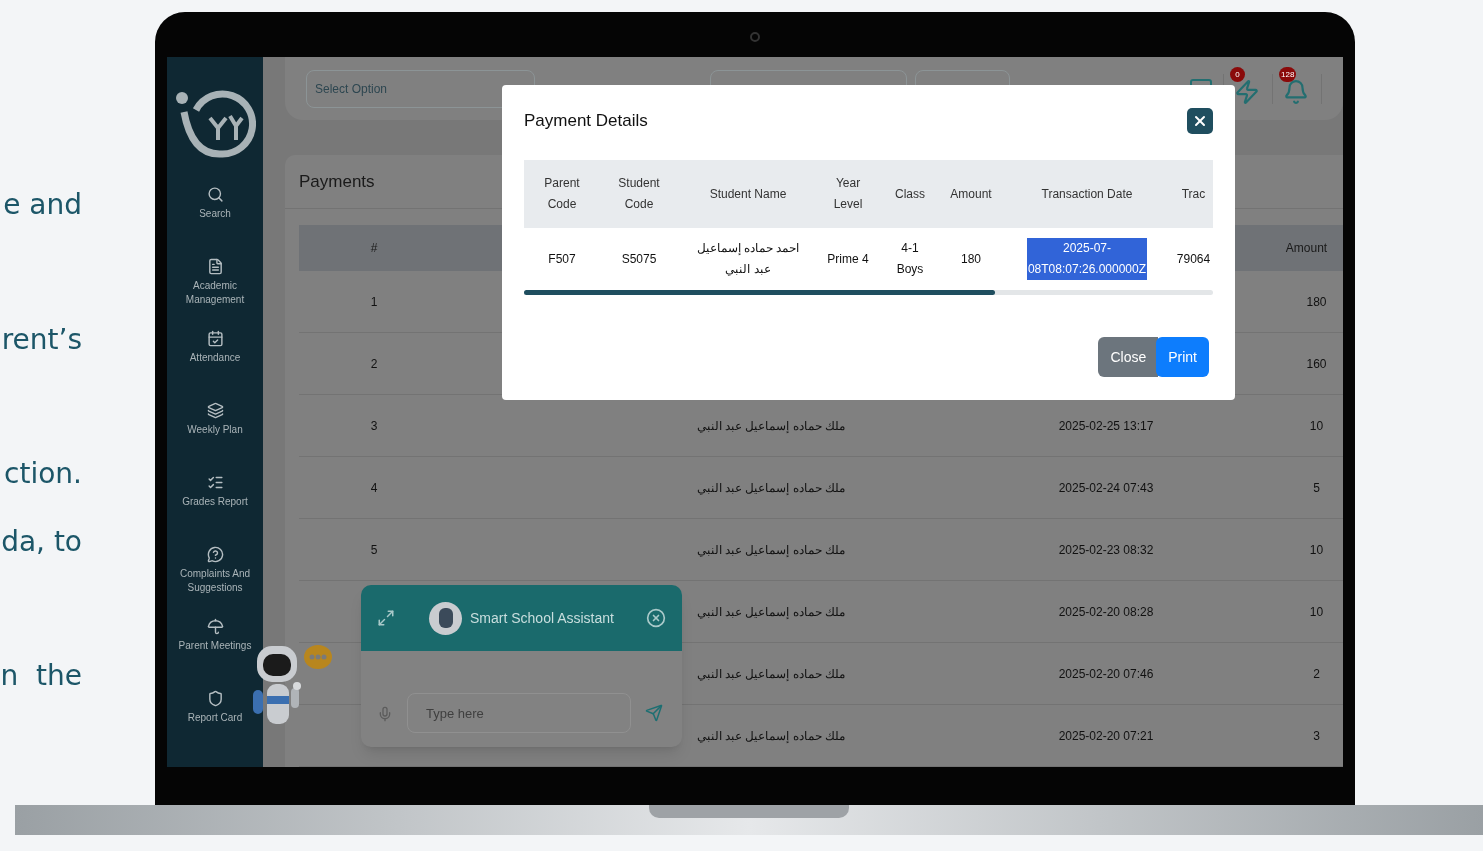 The width and height of the screenshot is (1483, 851). What do you see at coordinates (639, 259) in the screenshot?
I see `table-cell-text: S5075` at bounding box center [639, 259].